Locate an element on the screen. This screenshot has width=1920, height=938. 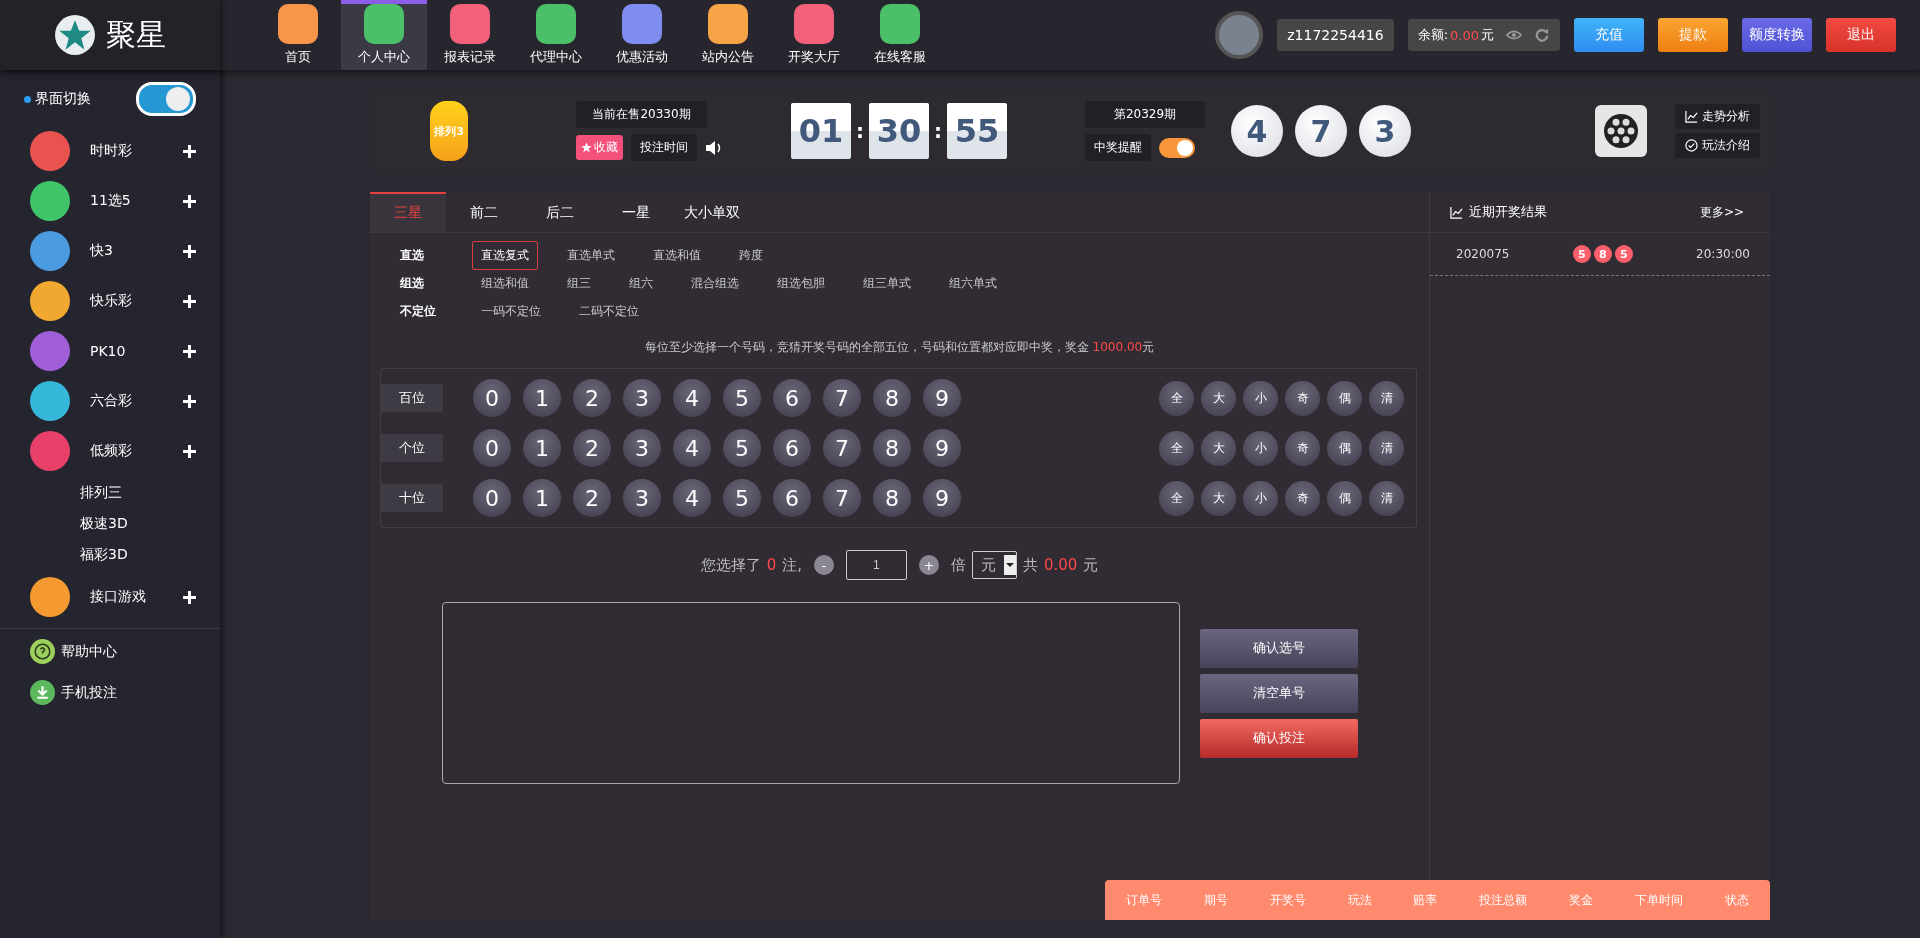
play-option: 组六 is located at coordinates (641, 283).